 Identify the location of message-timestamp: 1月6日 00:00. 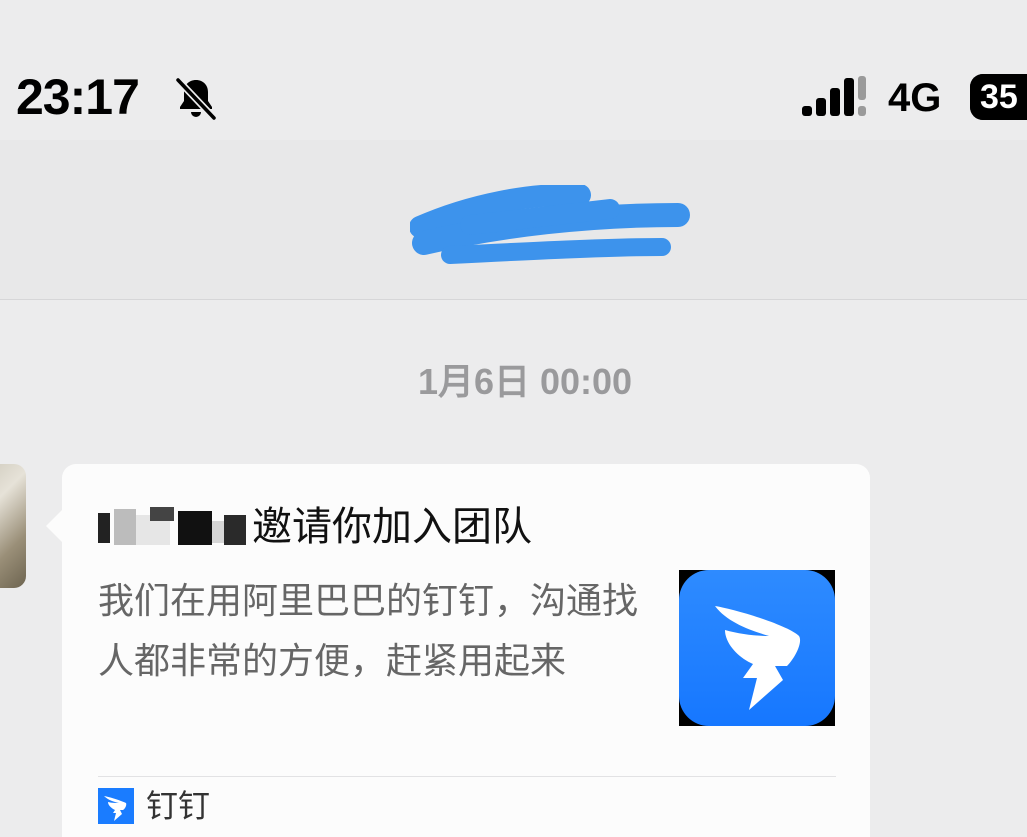
(525, 381).